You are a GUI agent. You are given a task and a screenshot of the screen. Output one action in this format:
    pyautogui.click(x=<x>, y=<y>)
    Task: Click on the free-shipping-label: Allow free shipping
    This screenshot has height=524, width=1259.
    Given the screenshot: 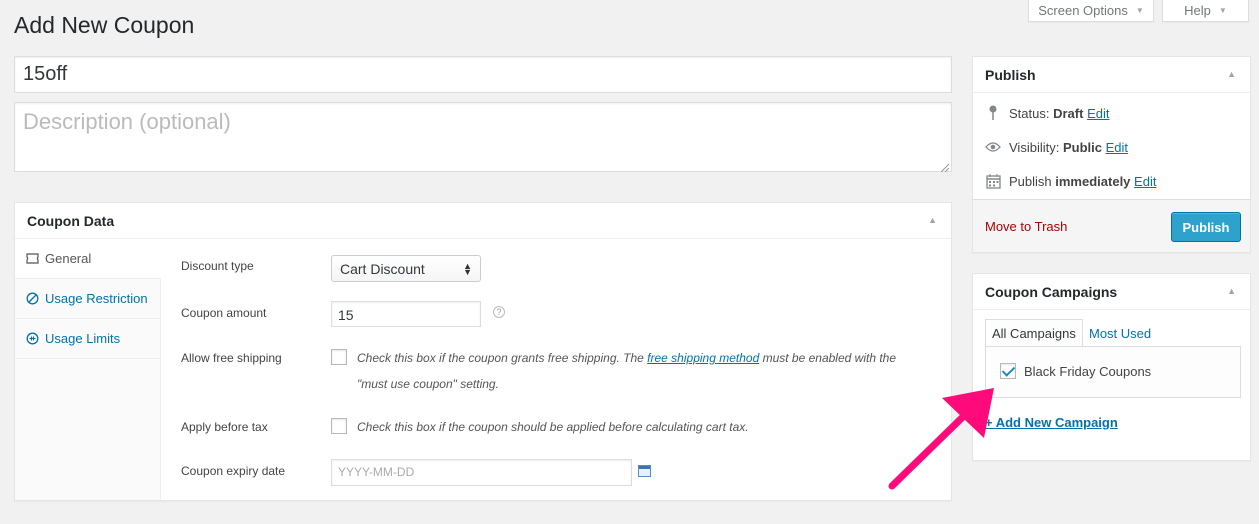 What is the action you would take?
    pyautogui.click(x=231, y=358)
    